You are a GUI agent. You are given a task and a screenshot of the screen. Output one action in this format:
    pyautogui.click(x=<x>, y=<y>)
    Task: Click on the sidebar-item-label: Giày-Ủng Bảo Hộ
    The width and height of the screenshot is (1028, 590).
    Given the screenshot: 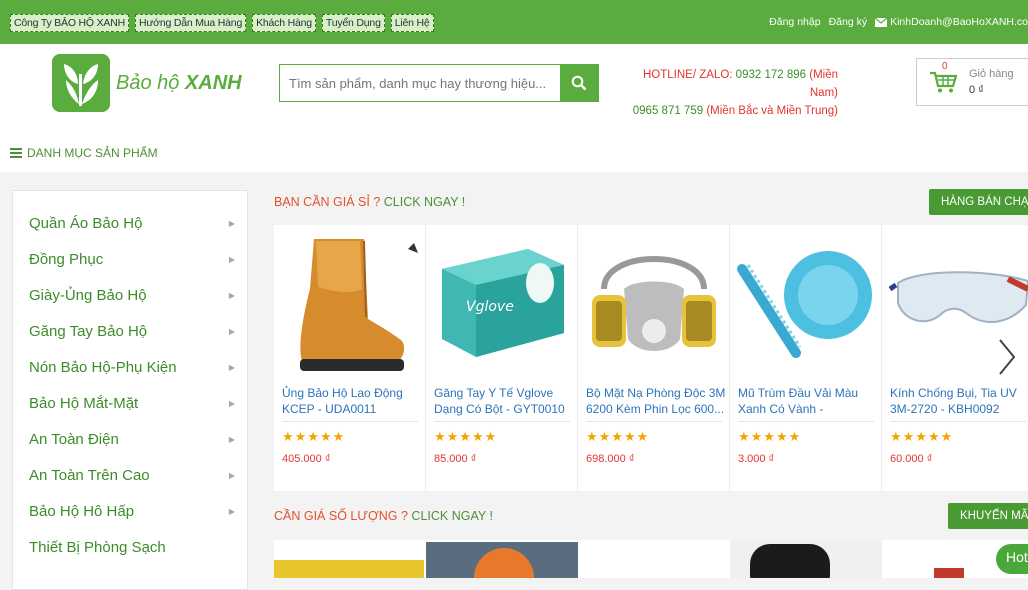 What is the action you would take?
    pyautogui.click(x=88, y=295)
    